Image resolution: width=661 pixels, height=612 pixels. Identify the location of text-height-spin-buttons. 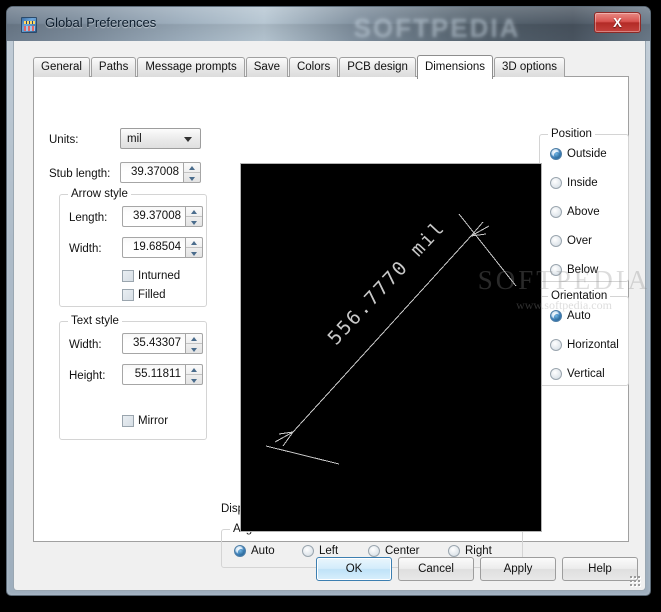
(194, 374).